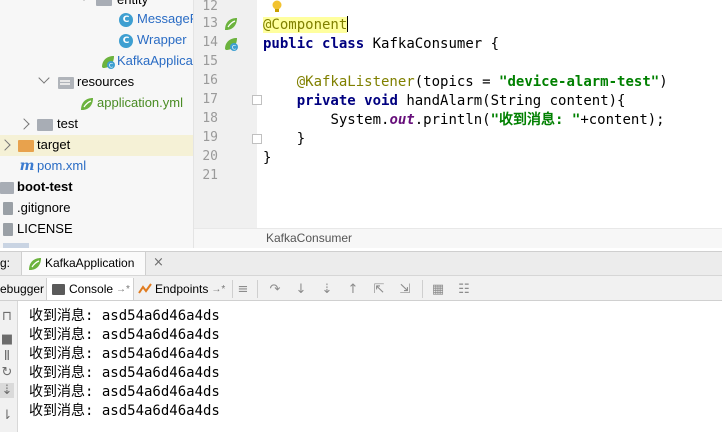 Image resolution: width=722 pixels, height=432 pixels. Describe the element at coordinates (7, 188) in the screenshot. I see `module-folder-icon` at that location.